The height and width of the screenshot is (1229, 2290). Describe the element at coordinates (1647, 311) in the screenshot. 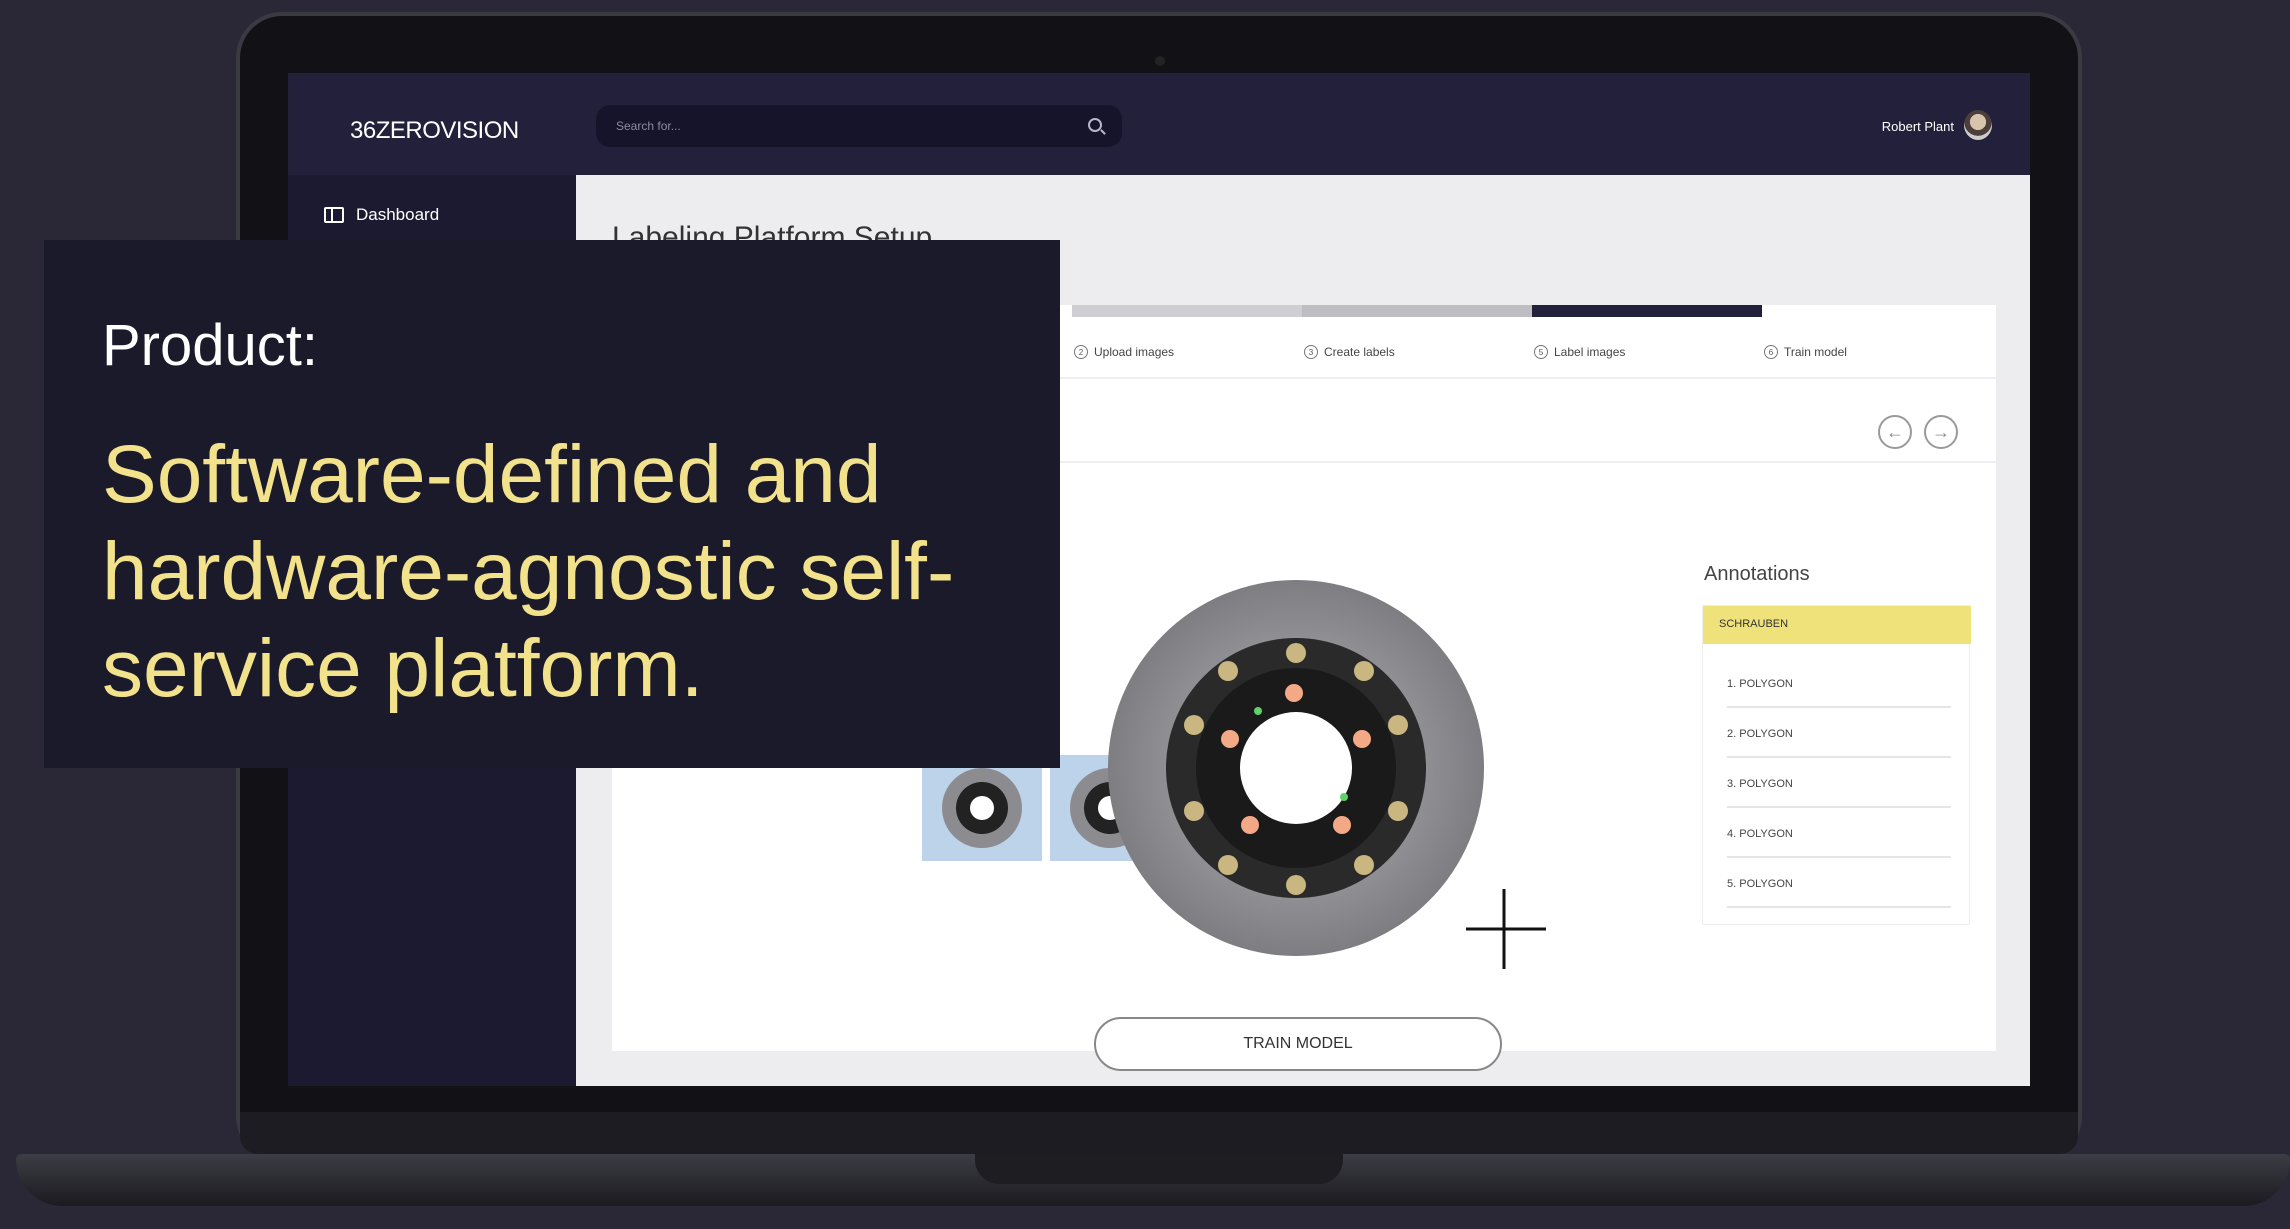

I see `progress-segment-active` at that location.